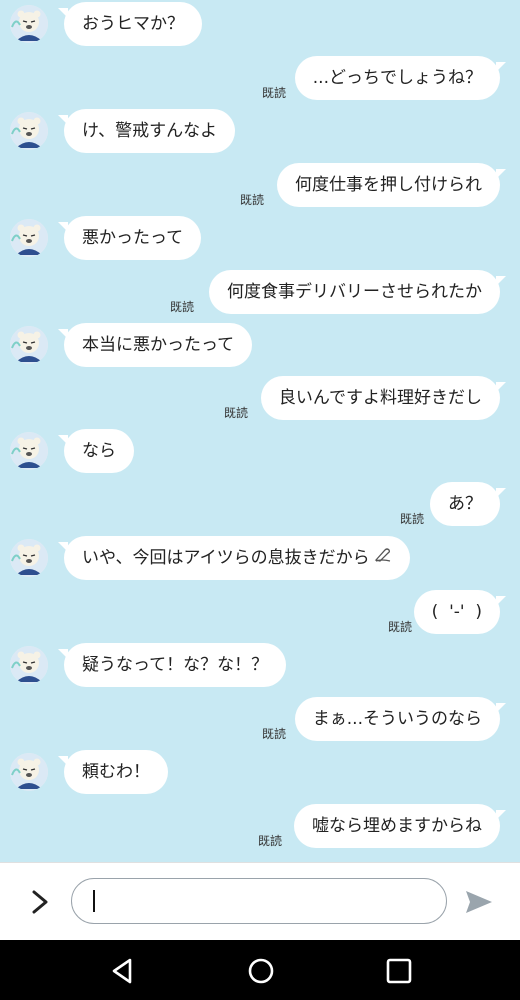 Image resolution: width=520 pixels, height=1000 pixels. What do you see at coordinates (397, 78) in the screenshot?
I see `message-text: ...どっちでしょうね？` at bounding box center [397, 78].